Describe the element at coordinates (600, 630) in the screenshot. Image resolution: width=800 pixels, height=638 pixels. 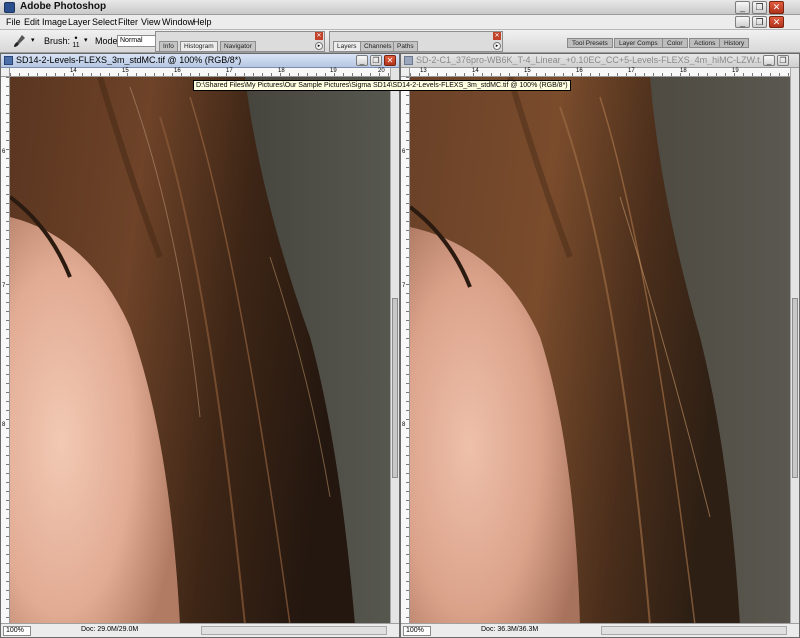
I see `document-status-bar: 100% Doc: 36.3M/36.3M` at that location.